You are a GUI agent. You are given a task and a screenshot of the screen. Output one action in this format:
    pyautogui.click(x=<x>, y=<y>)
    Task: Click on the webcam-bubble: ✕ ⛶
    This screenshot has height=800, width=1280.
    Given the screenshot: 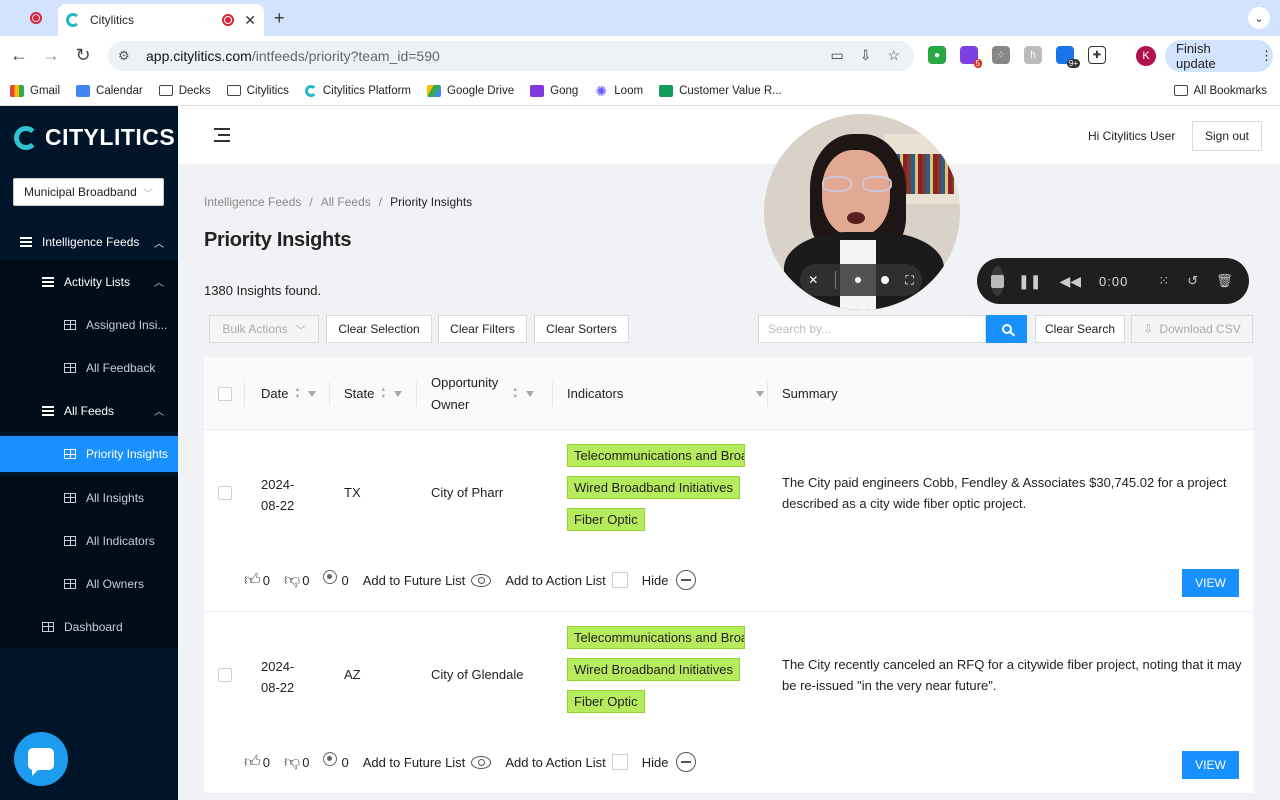 What is the action you would take?
    pyautogui.click(x=862, y=212)
    